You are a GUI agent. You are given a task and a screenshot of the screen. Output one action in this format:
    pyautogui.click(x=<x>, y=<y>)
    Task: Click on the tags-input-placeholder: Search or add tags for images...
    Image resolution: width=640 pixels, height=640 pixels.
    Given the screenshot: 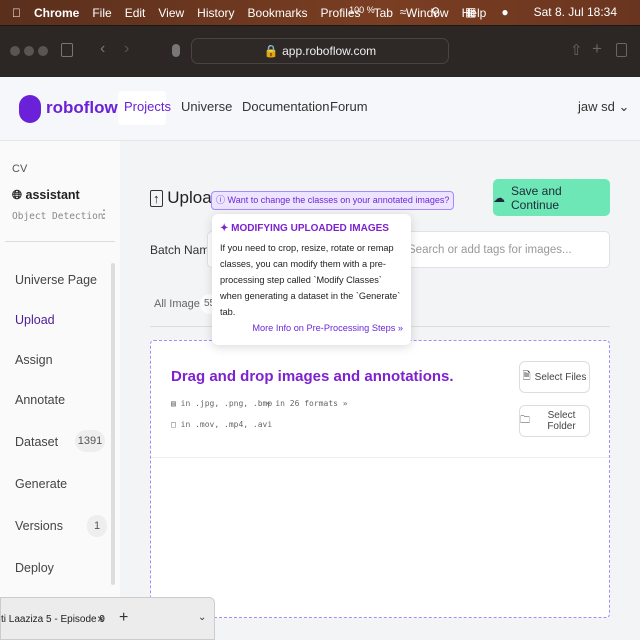 What is the action you would take?
    pyautogui.click(x=490, y=250)
    